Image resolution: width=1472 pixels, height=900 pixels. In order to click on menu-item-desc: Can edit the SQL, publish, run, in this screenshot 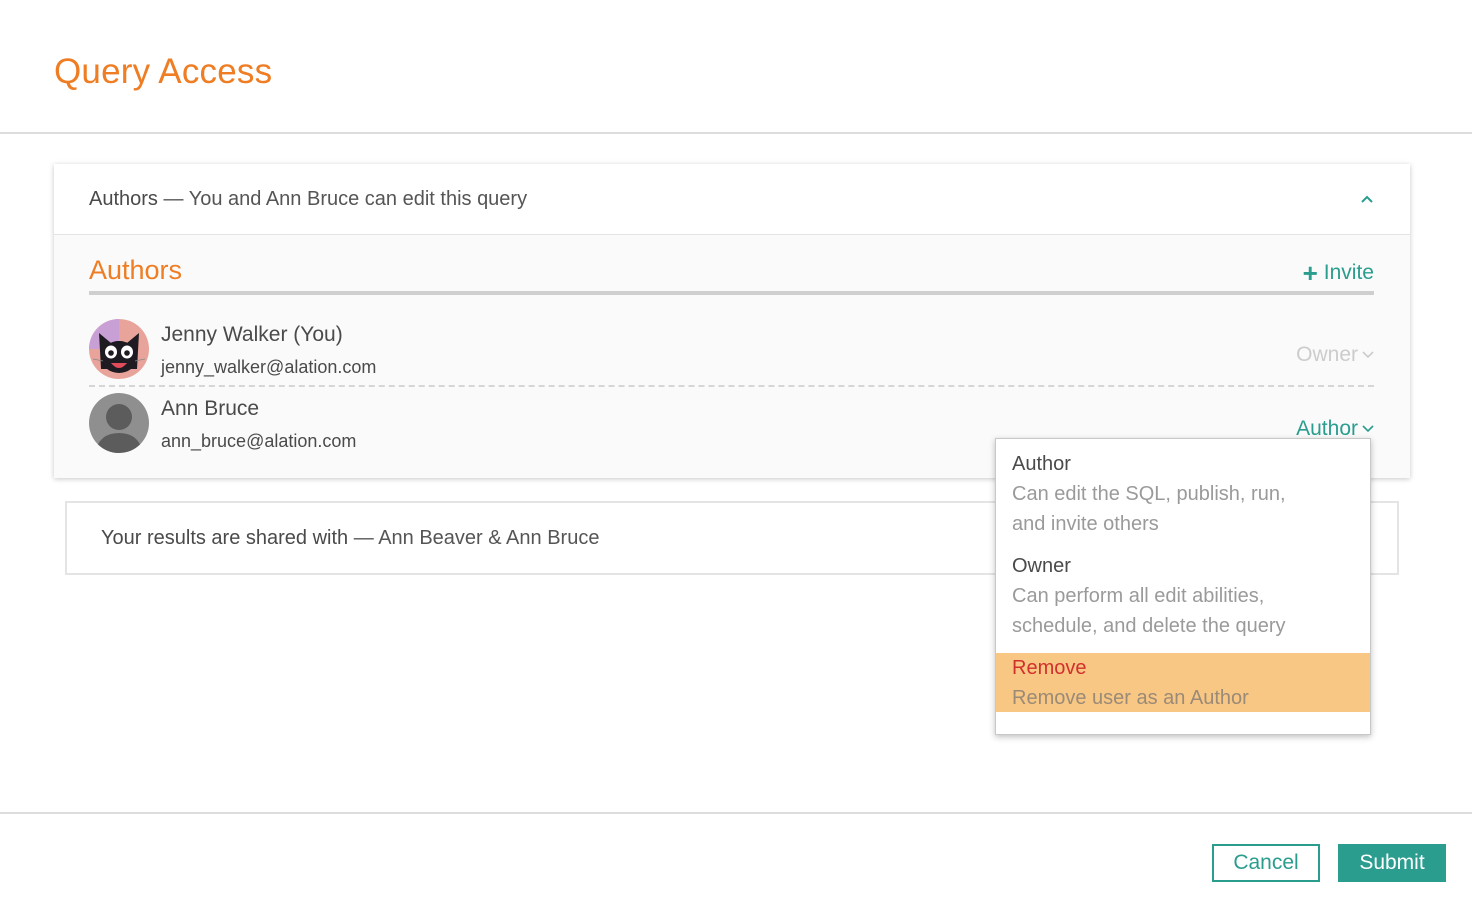, I will do `click(1149, 494)`.